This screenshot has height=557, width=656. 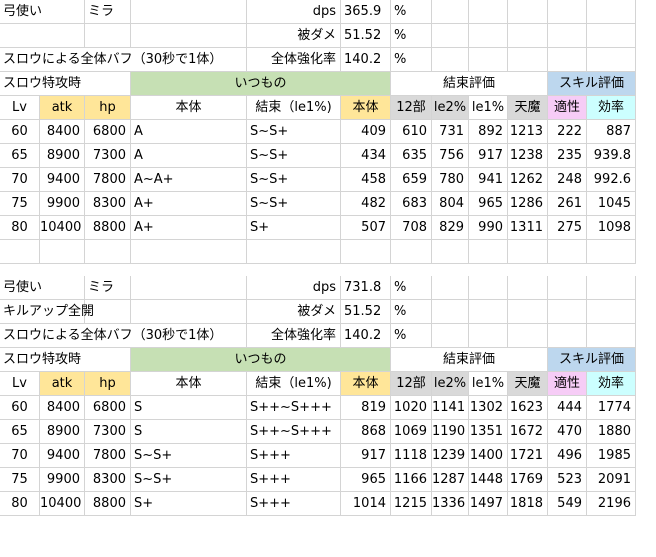 What do you see at coordinates (366, 204) in the screenshot?
I see `table-cell: 482` at bounding box center [366, 204].